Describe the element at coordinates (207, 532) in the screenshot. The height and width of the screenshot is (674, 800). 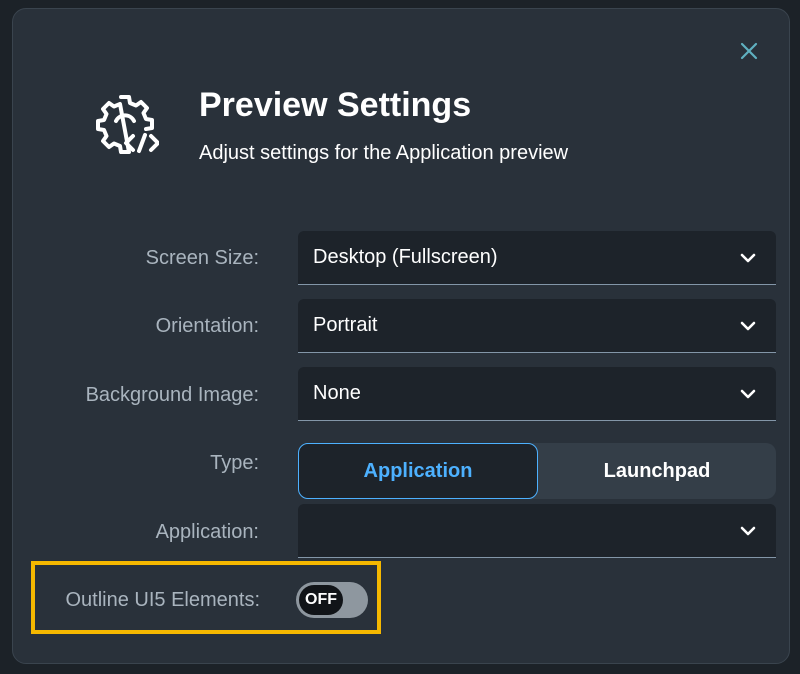
I see `application-label: Application:` at that location.